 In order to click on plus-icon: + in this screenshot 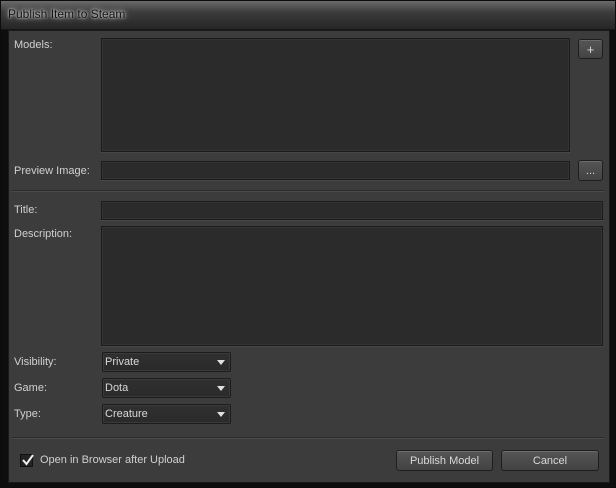, I will do `click(590, 49)`.